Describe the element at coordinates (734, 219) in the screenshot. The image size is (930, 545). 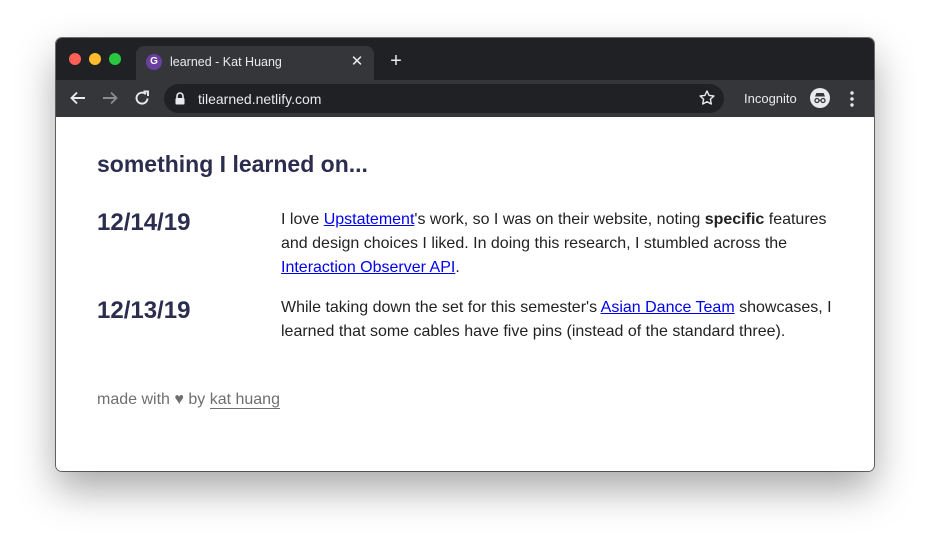
I see `entry-bold-text: specific` at that location.